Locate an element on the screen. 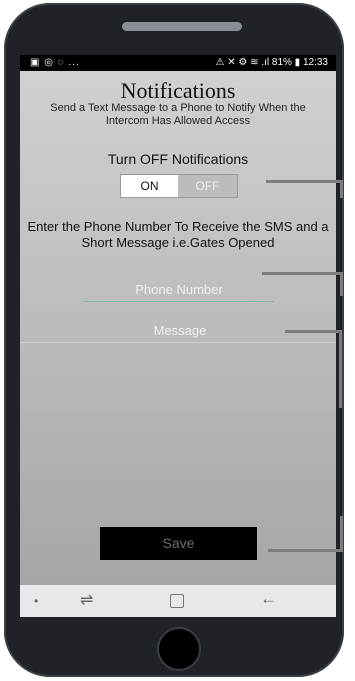  android-nav-bar: • ⇌ ← is located at coordinates (178, 601).